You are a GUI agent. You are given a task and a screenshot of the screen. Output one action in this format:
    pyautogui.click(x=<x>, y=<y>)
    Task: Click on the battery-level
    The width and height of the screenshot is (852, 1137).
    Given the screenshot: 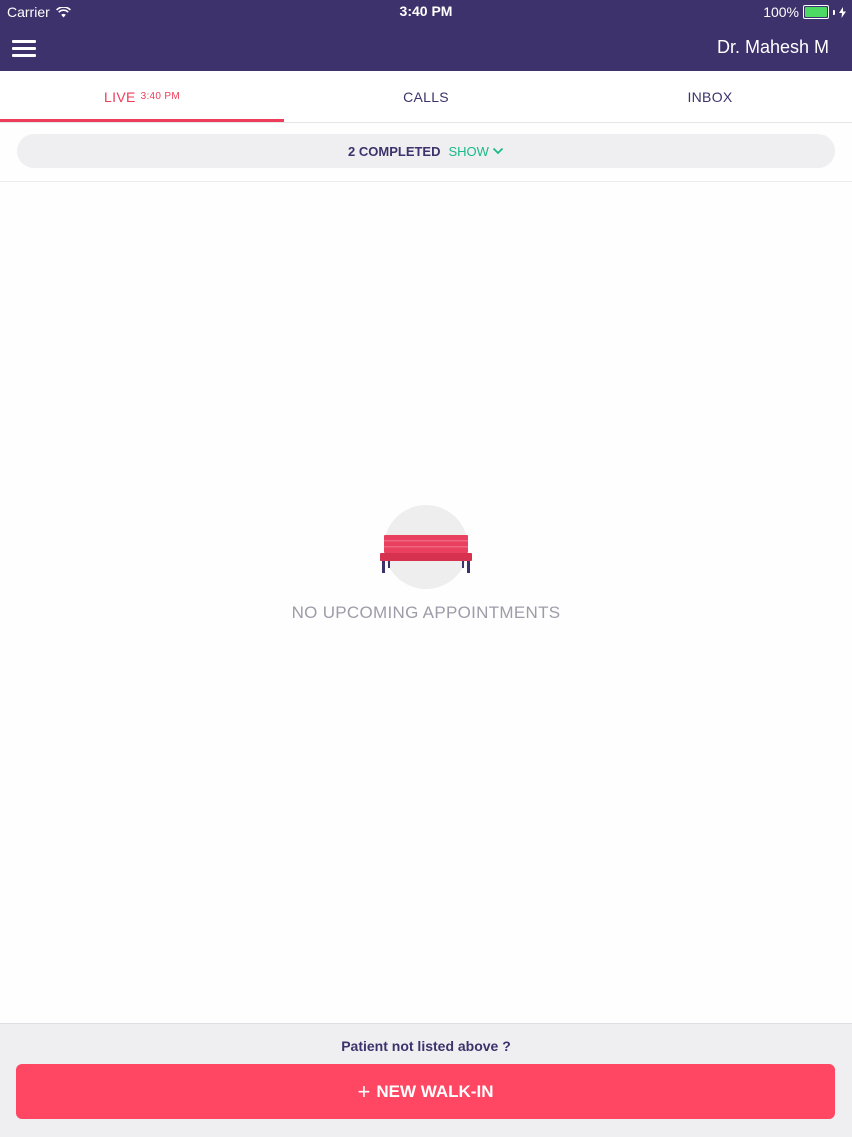 What is the action you would take?
    pyautogui.click(x=816, y=12)
    